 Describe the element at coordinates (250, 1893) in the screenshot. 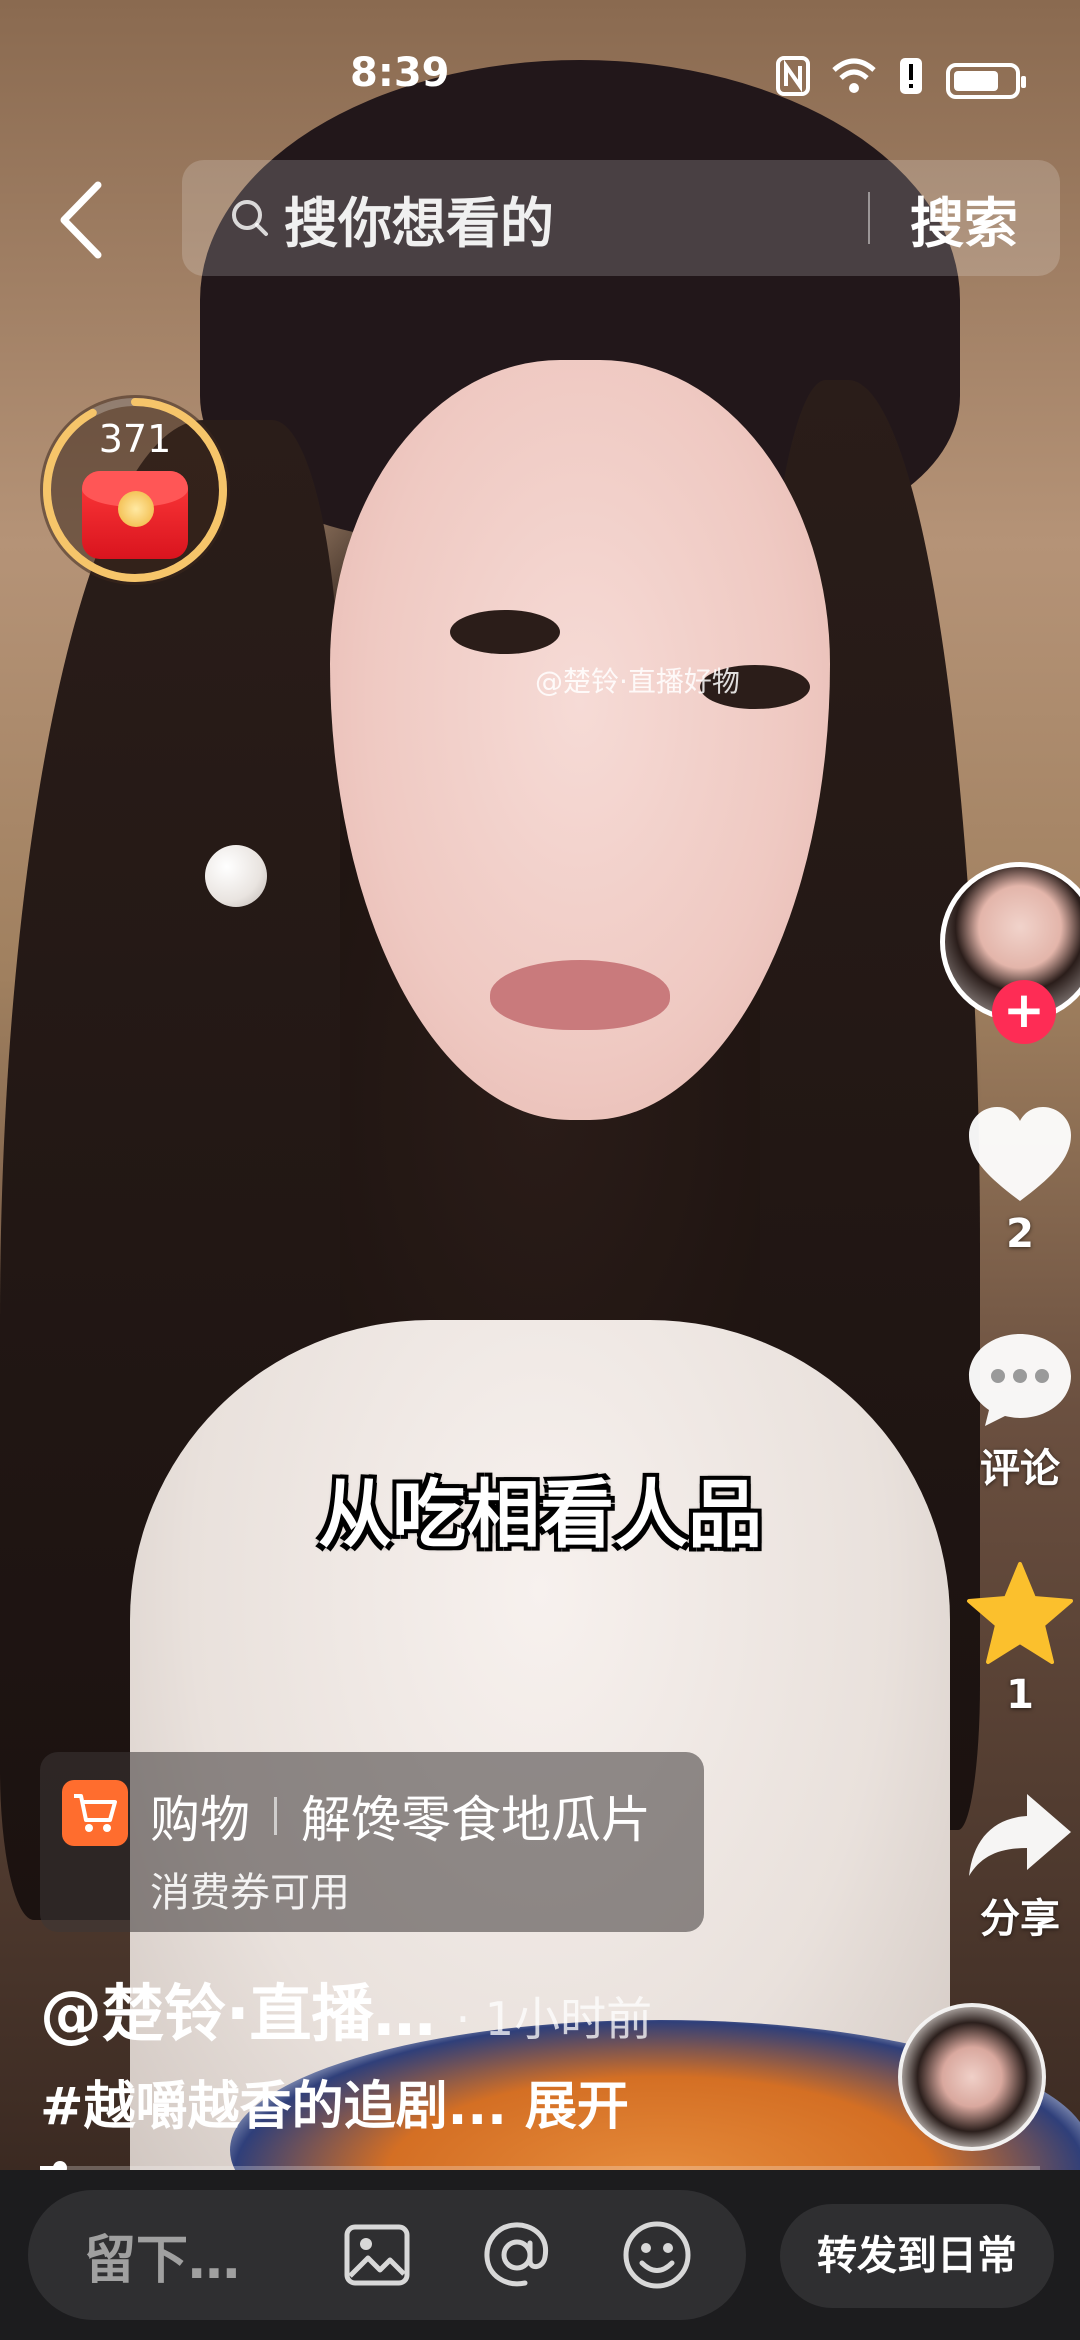

I see `coupon-text: 消费券可用` at that location.